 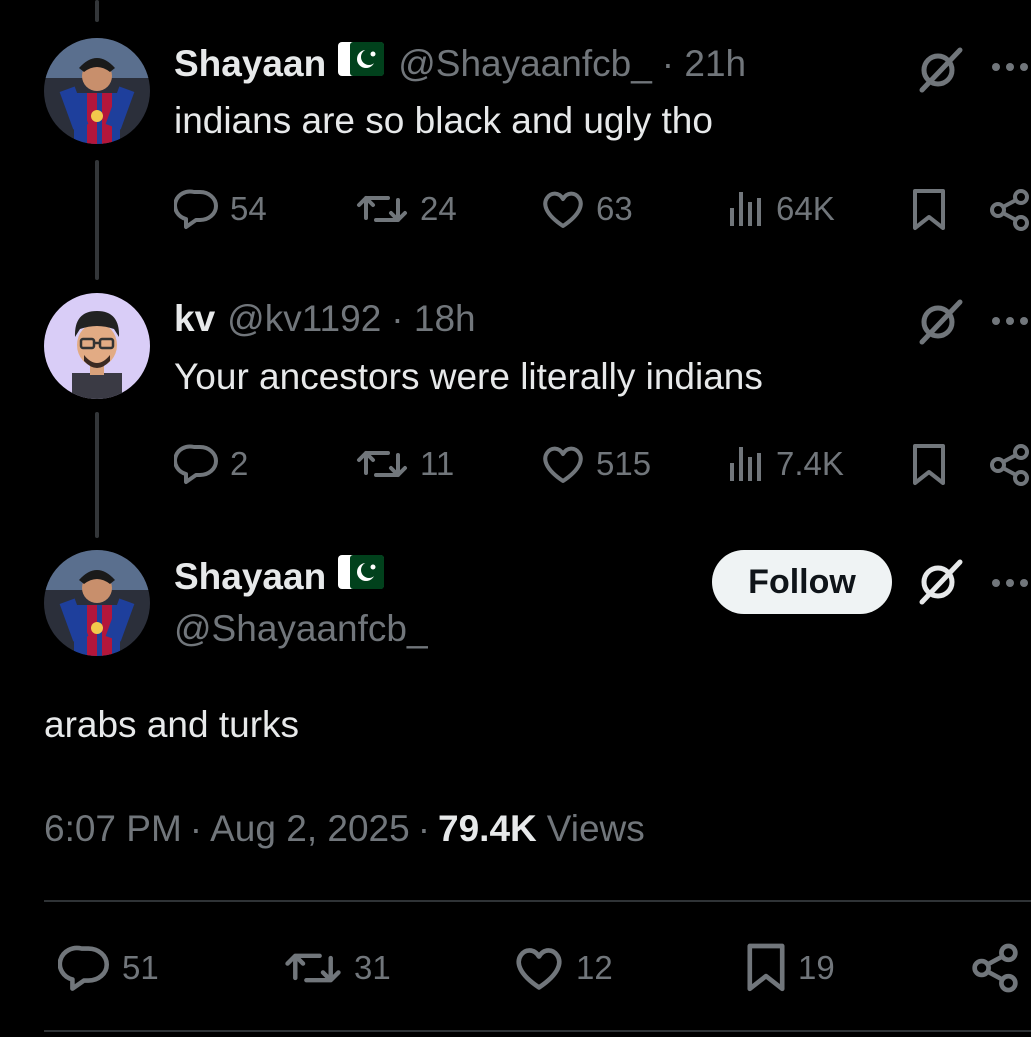 I want to click on tweet-2-header: kv @kv1192 · 18h, so click(x=325, y=319).